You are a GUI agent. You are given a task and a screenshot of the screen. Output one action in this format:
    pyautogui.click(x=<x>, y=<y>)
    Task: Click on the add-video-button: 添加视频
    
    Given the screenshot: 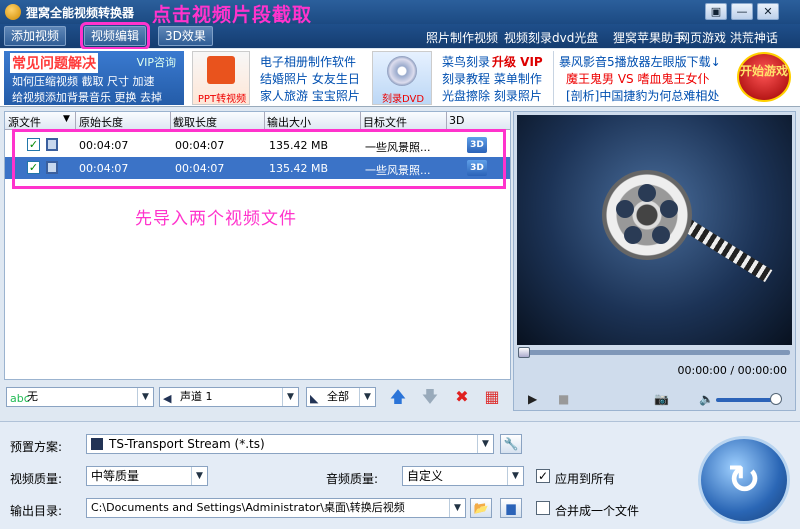 What is the action you would take?
    pyautogui.click(x=35, y=36)
    